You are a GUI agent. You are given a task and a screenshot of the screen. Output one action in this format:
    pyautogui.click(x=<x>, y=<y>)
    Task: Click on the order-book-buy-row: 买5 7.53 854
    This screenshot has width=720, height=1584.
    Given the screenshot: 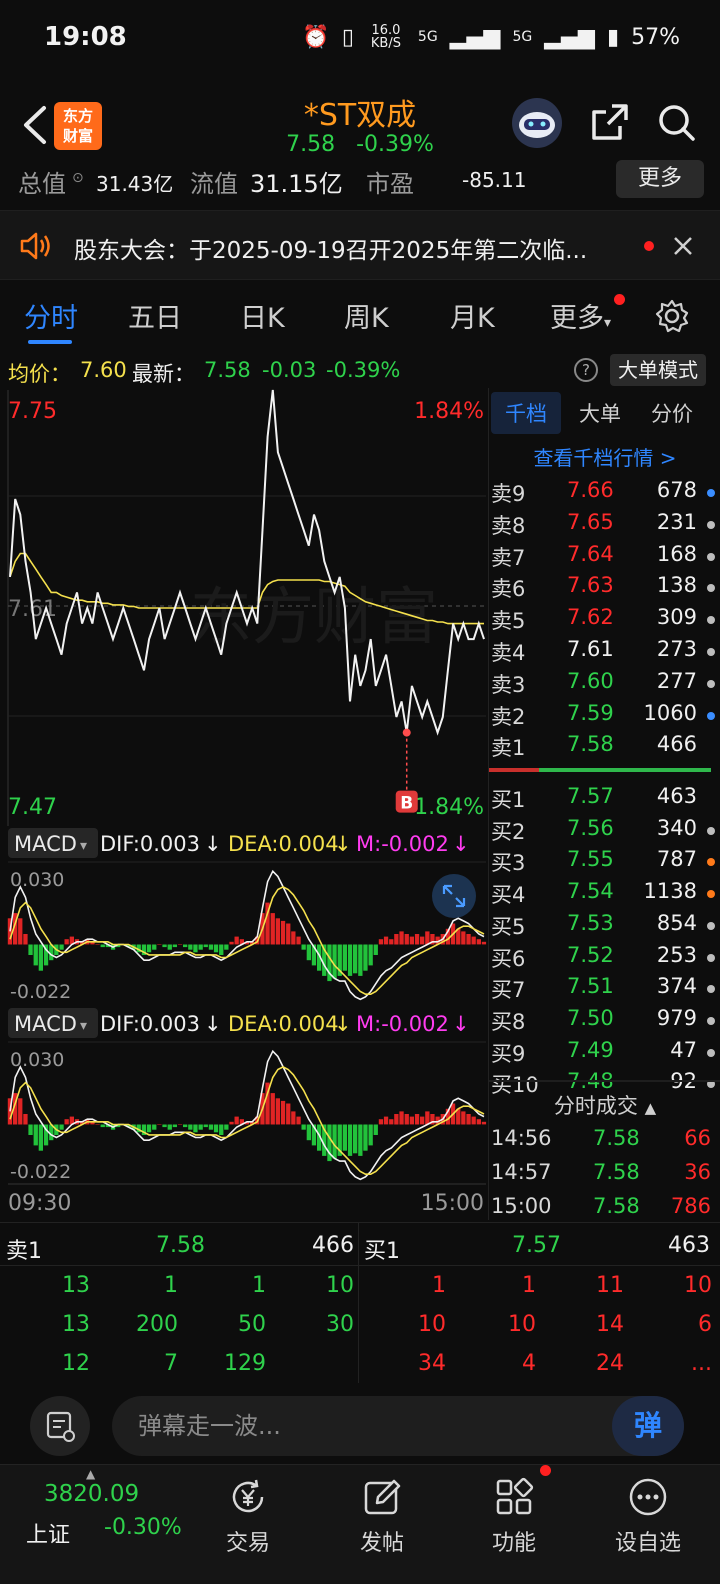 What is the action you would take?
    pyautogui.click(x=604, y=927)
    